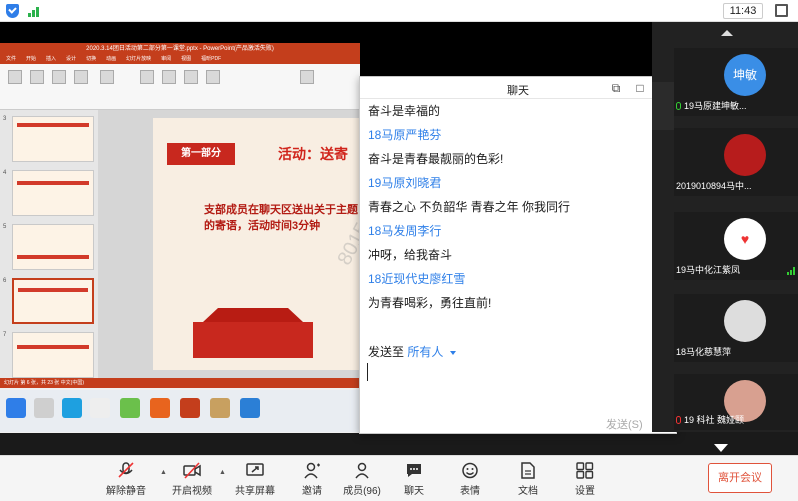 This screenshot has height=501, width=798. I want to click on leave-meeting-button: 离开会议, so click(740, 478).